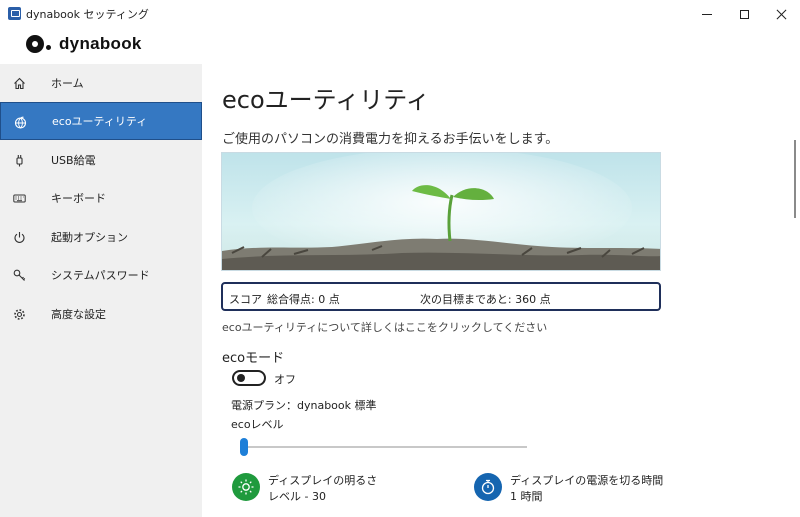  I want to click on score-panel: スコア 総合得点: 0 点 次の目標まであと: 360 点, so click(441, 296).